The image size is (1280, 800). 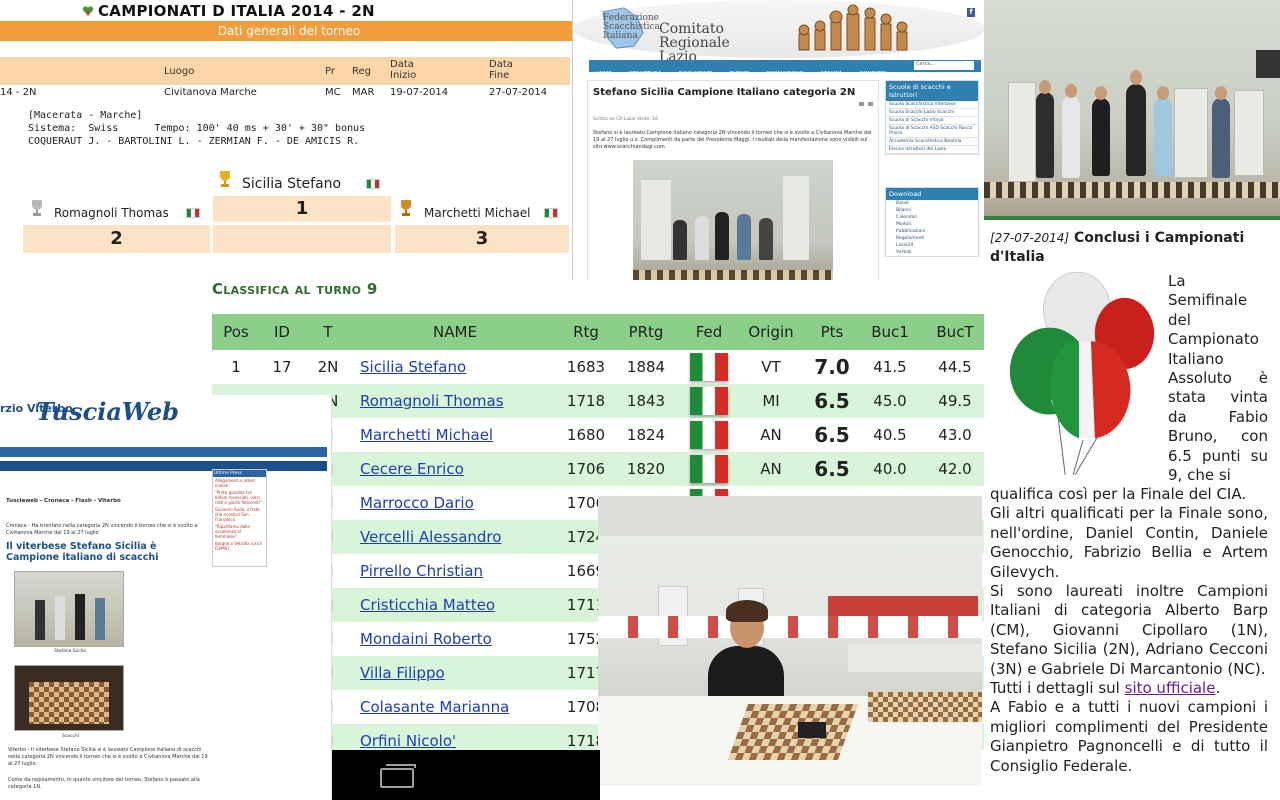 What do you see at coordinates (771, 367) in the screenshot?
I see `cell-origin: VT` at bounding box center [771, 367].